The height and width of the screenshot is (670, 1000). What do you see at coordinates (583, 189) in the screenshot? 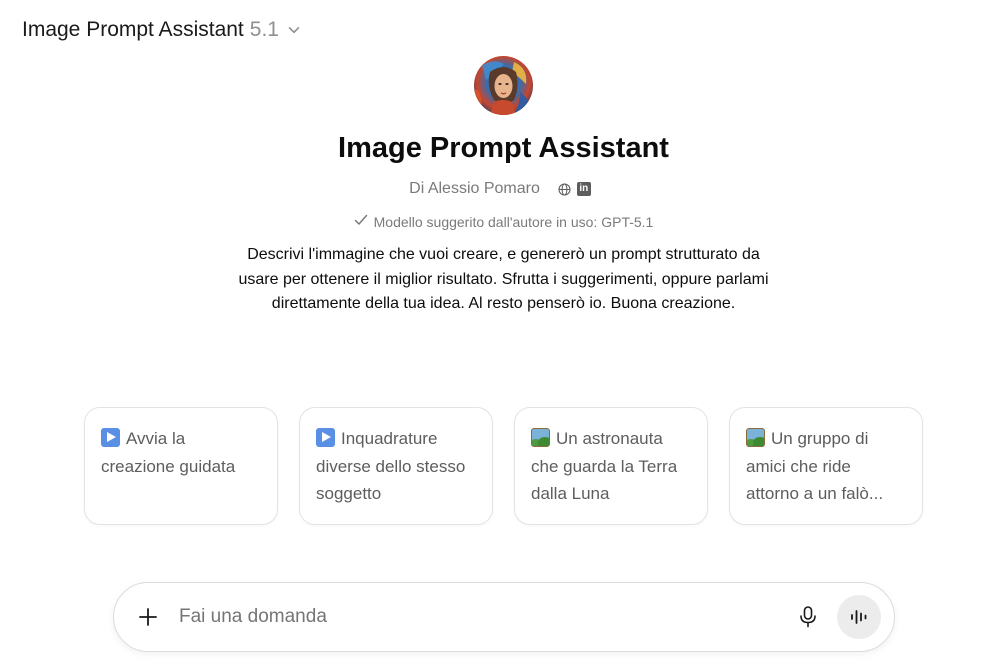
I see `linkedin-icon: in` at bounding box center [583, 189].